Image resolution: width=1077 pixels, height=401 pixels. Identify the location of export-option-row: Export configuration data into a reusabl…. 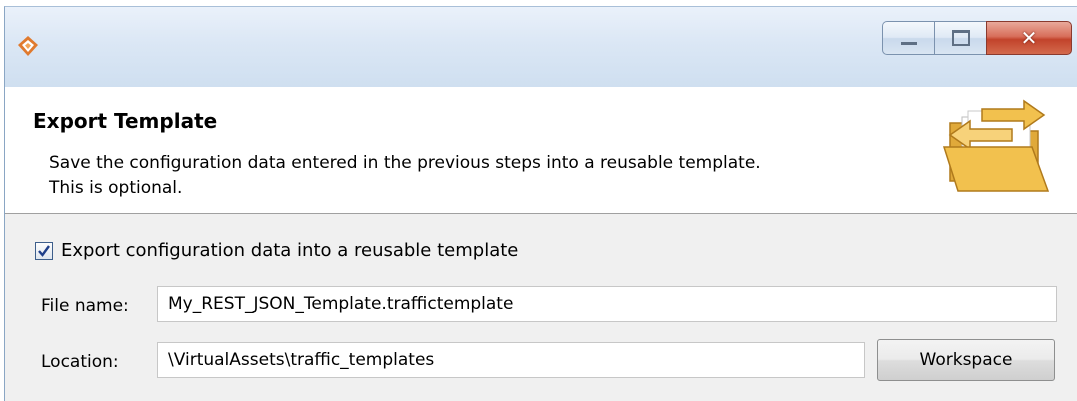
(276, 250).